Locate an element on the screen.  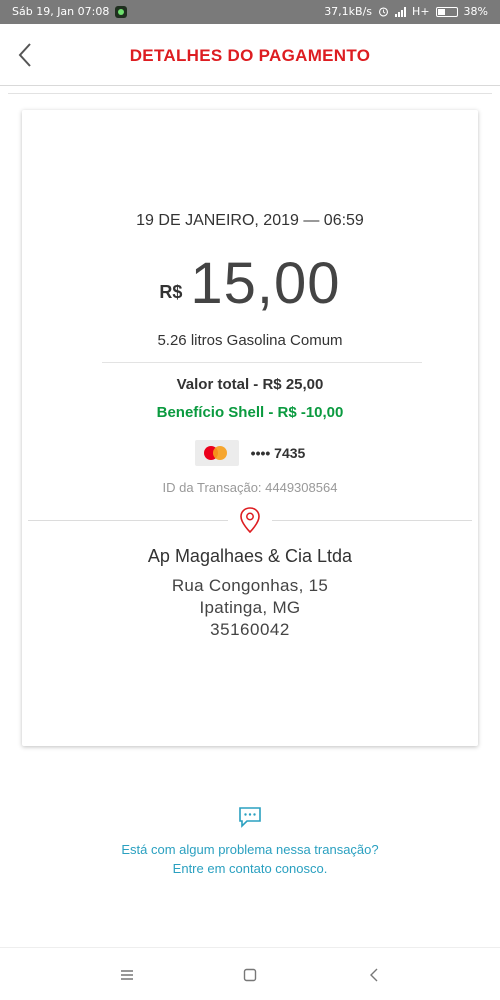
nav-back-button is located at coordinates (374, 975).